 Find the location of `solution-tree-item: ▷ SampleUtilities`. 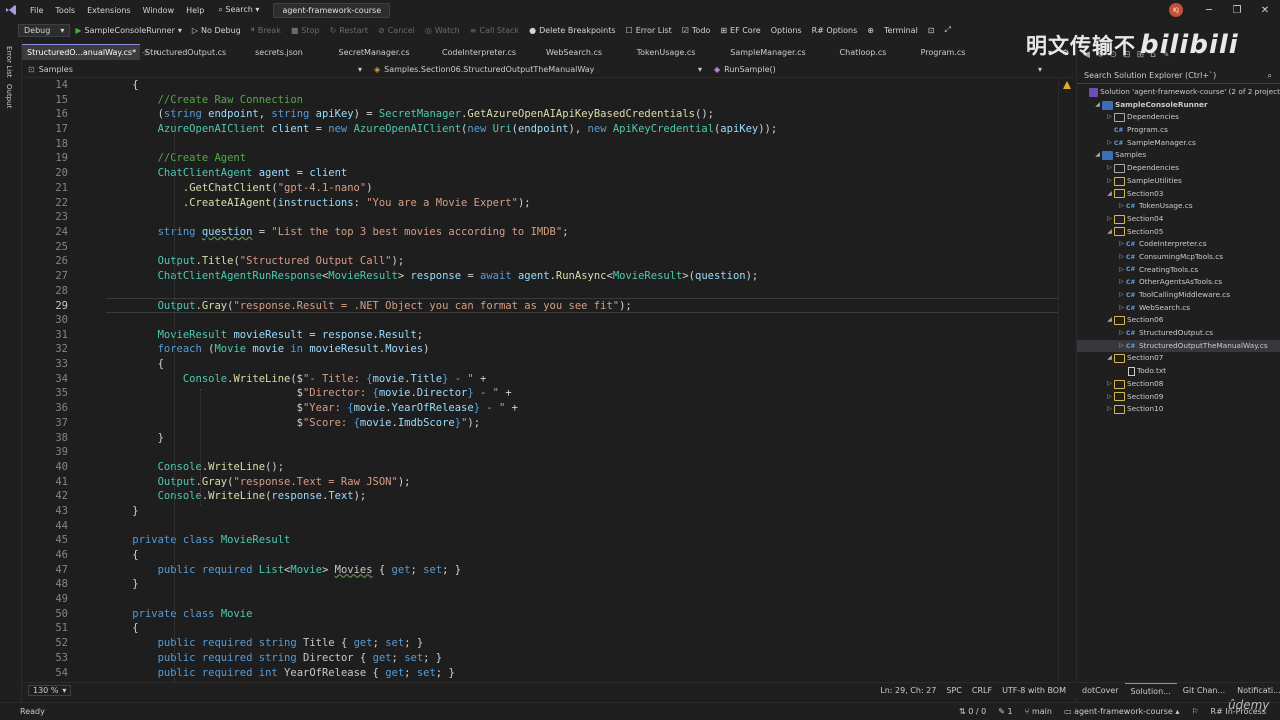

solution-tree-item: ▷ SampleUtilities is located at coordinates (1178, 181).